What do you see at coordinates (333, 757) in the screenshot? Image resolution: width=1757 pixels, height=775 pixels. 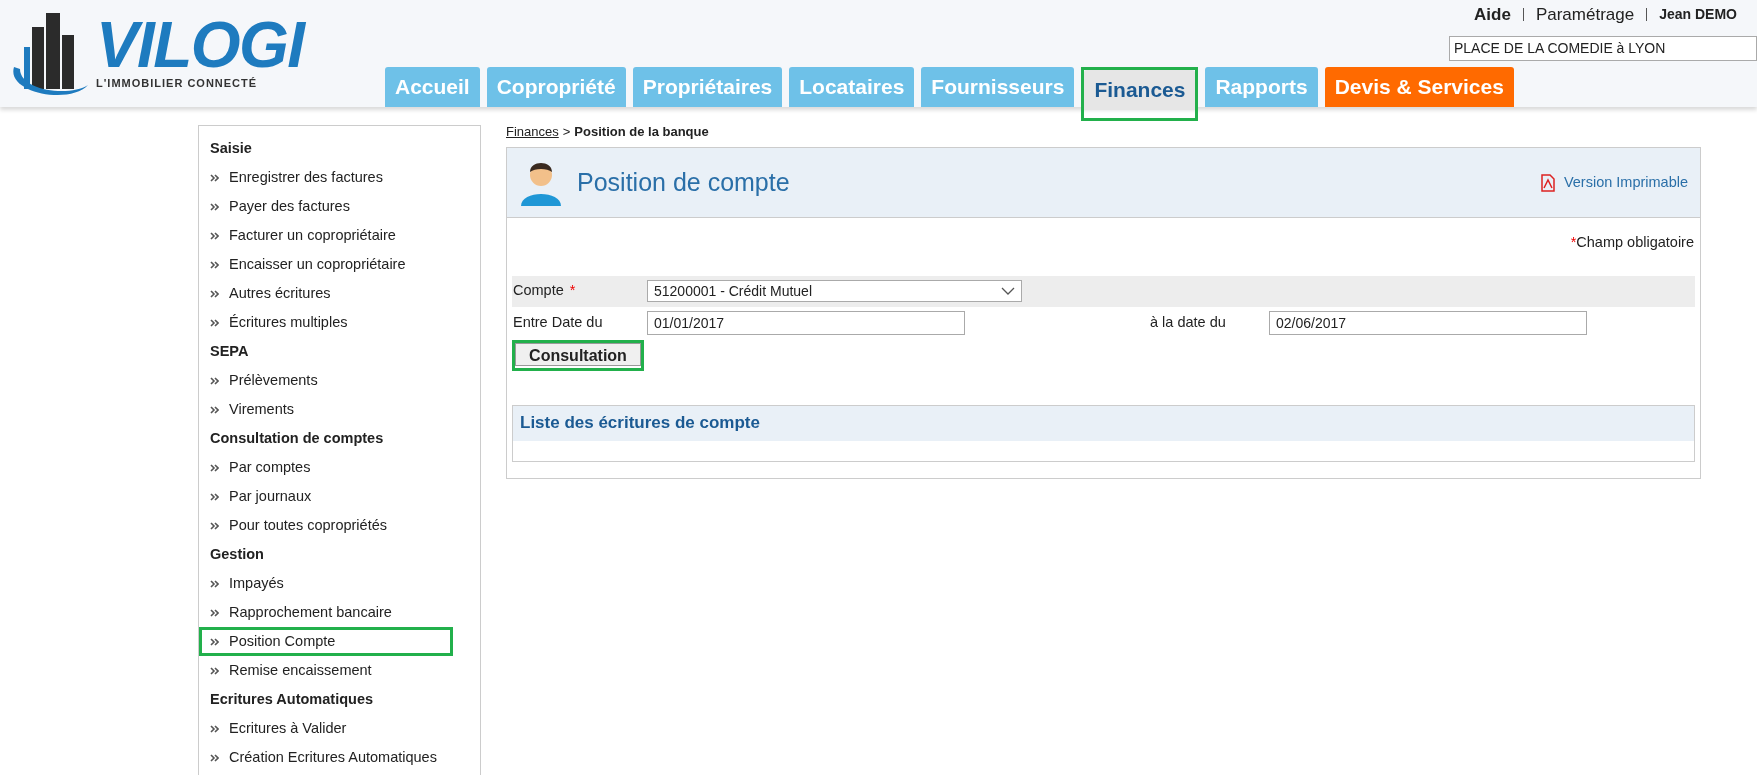 I see `sidebar-link: Création Ecritures Automatiques` at bounding box center [333, 757].